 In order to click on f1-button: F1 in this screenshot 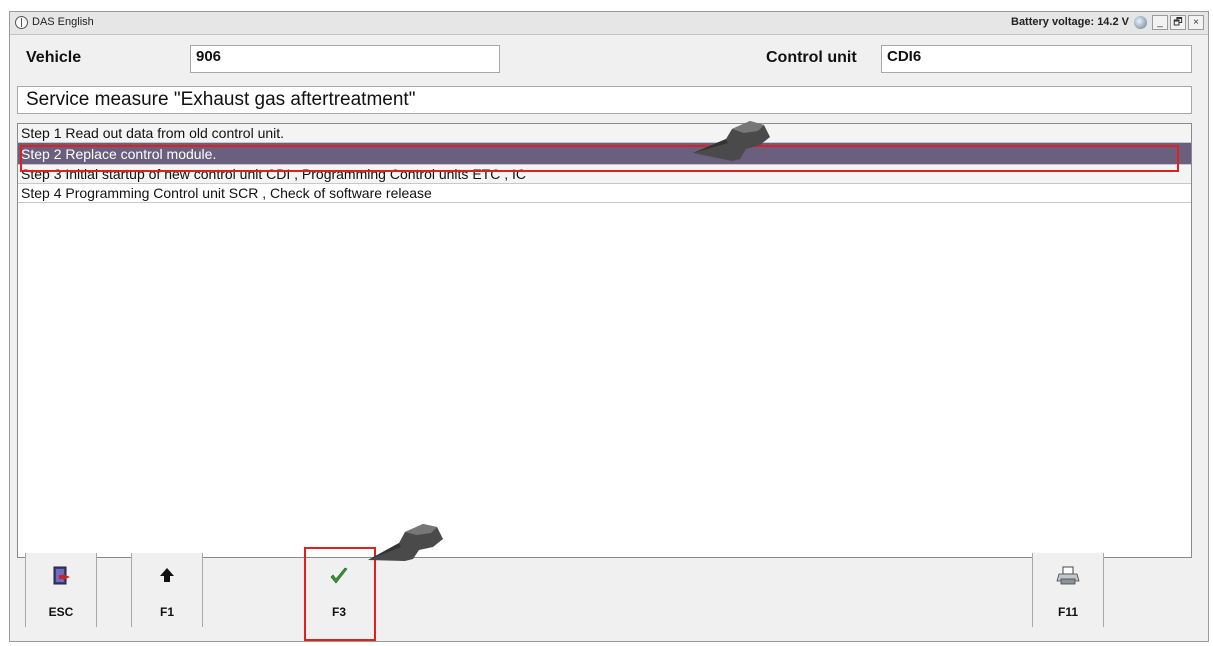, I will do `click(167, 590)`.